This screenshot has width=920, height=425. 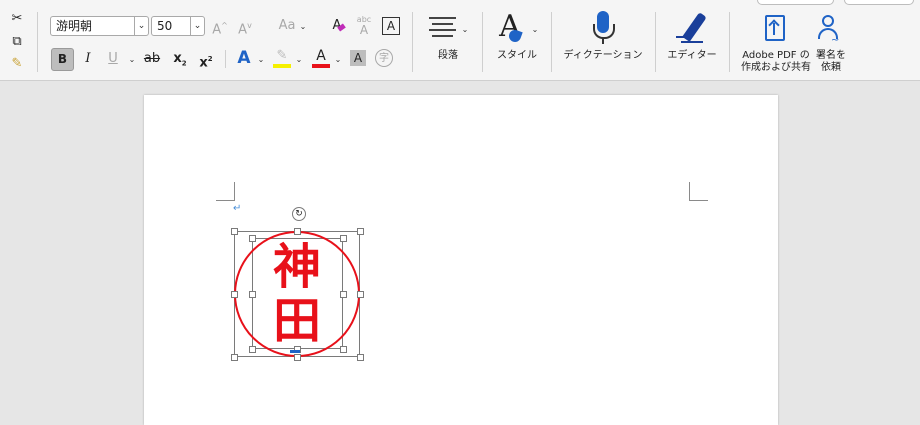 I want to click on italic-button: I, so click(x=88, y=59).